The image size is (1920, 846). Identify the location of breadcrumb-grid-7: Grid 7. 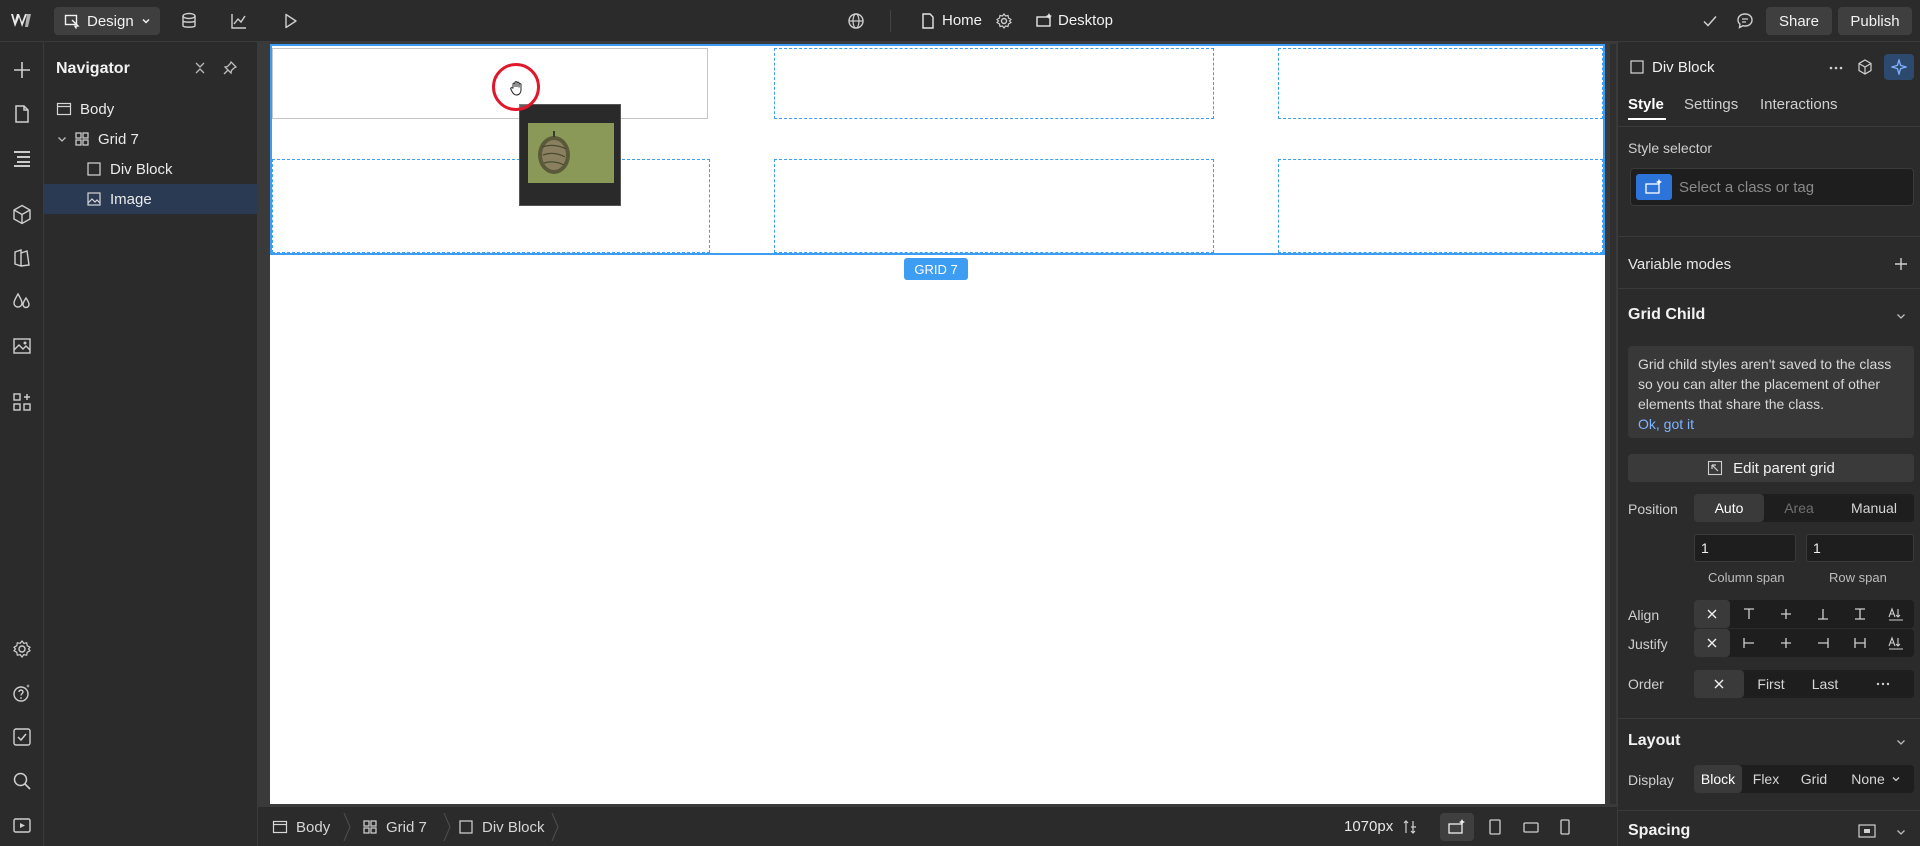
(394, 826).